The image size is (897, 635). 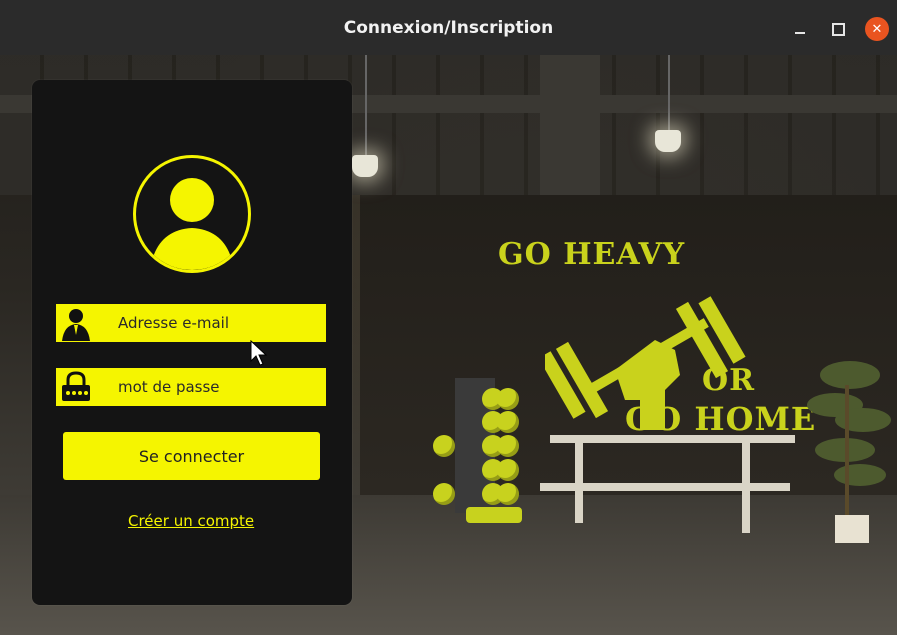 I want to click on weight-bench, so click(x=672, y=439).